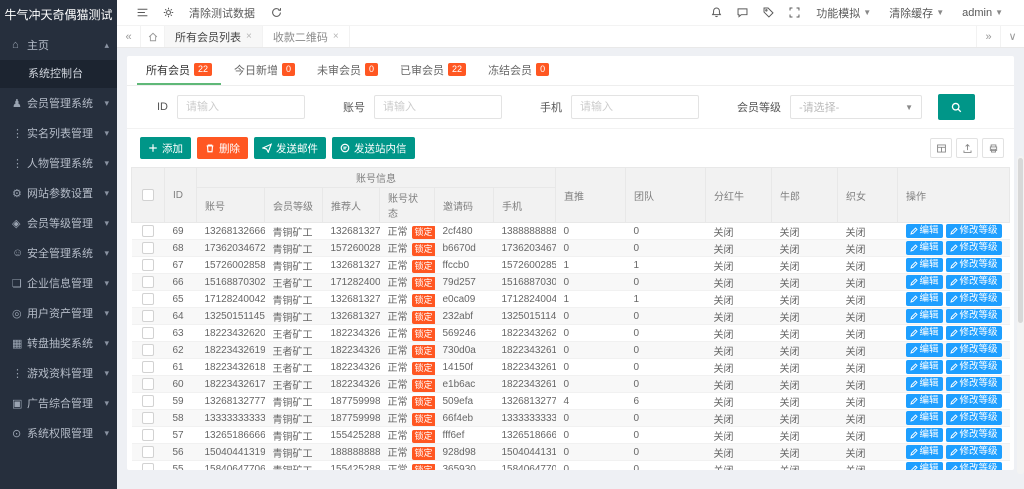 The width and height of the screenshot is (1024, 489). What do you see at coordinates (58, 223) in the screenshot?
I see `sidebar-item-会员等级管理: ◈ 会员等级管理 ▾` at bounding box center [58, 223].